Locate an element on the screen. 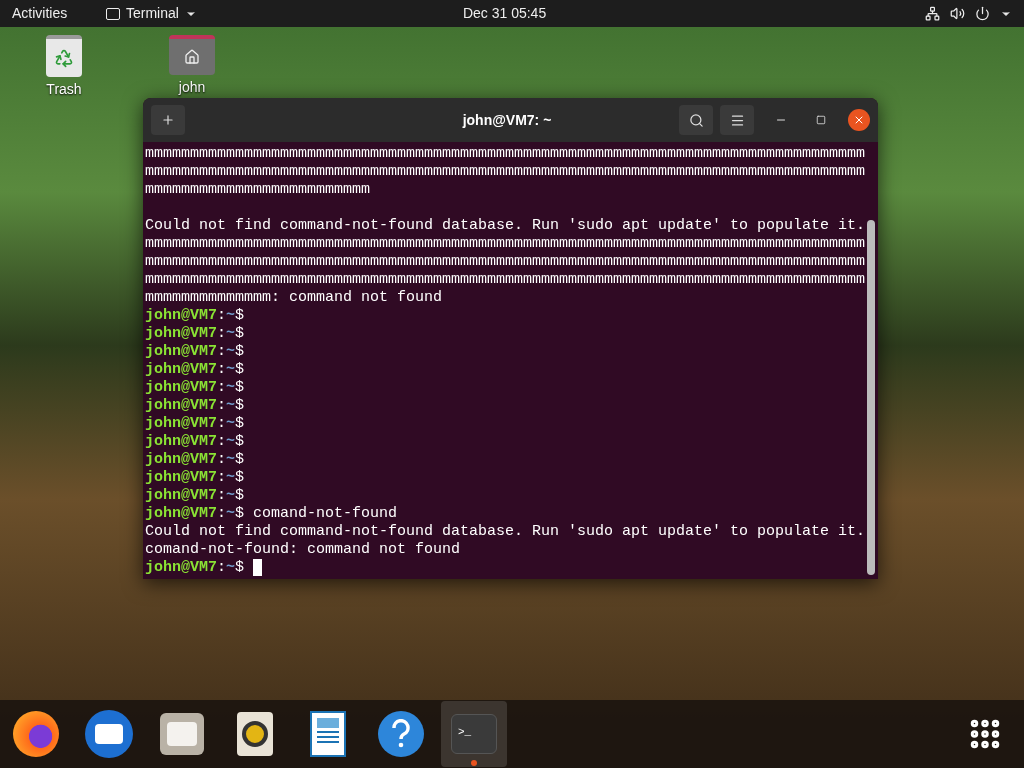 This screenshot has height=768, width=1024. dock-item: >_ is located at coordinates (474, 734).